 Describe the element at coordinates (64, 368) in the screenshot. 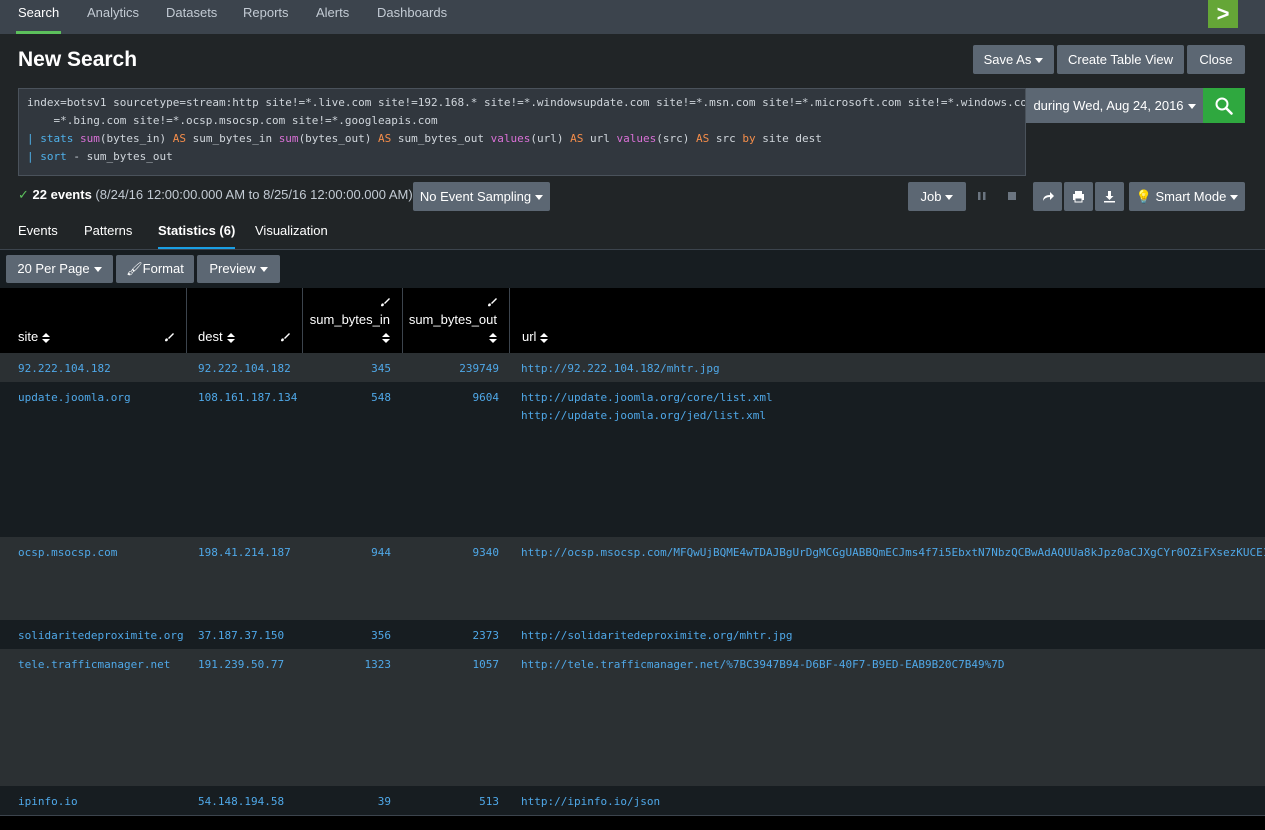

I see `cell-site: 92.222.104.182` at that location.